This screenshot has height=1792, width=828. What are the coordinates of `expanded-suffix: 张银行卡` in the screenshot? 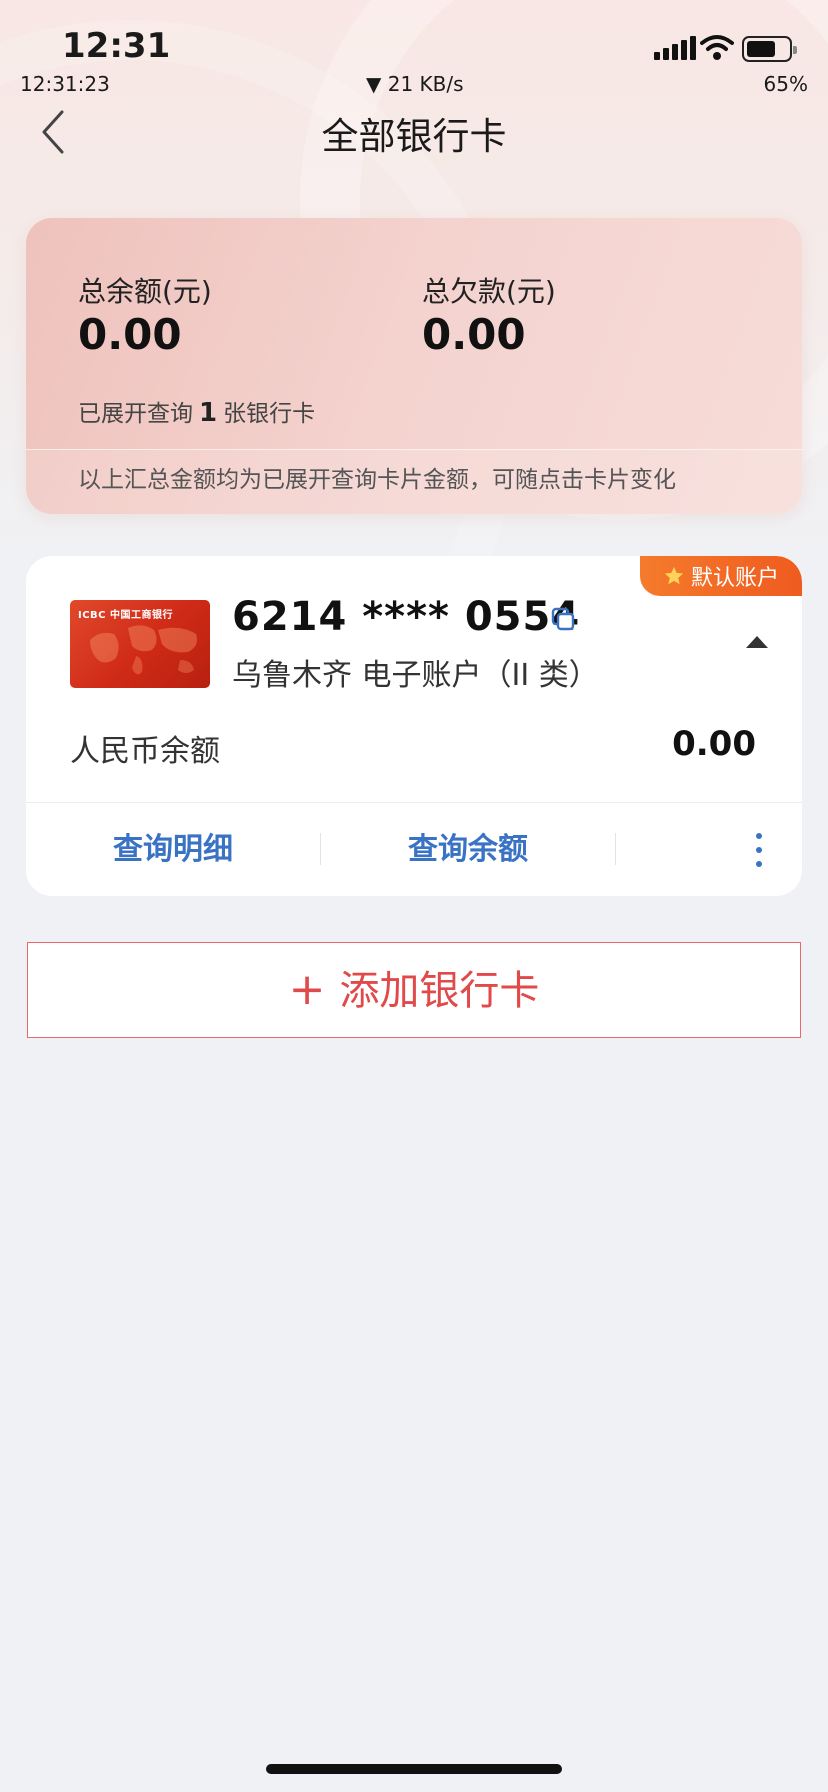 It's located at (269, 414).